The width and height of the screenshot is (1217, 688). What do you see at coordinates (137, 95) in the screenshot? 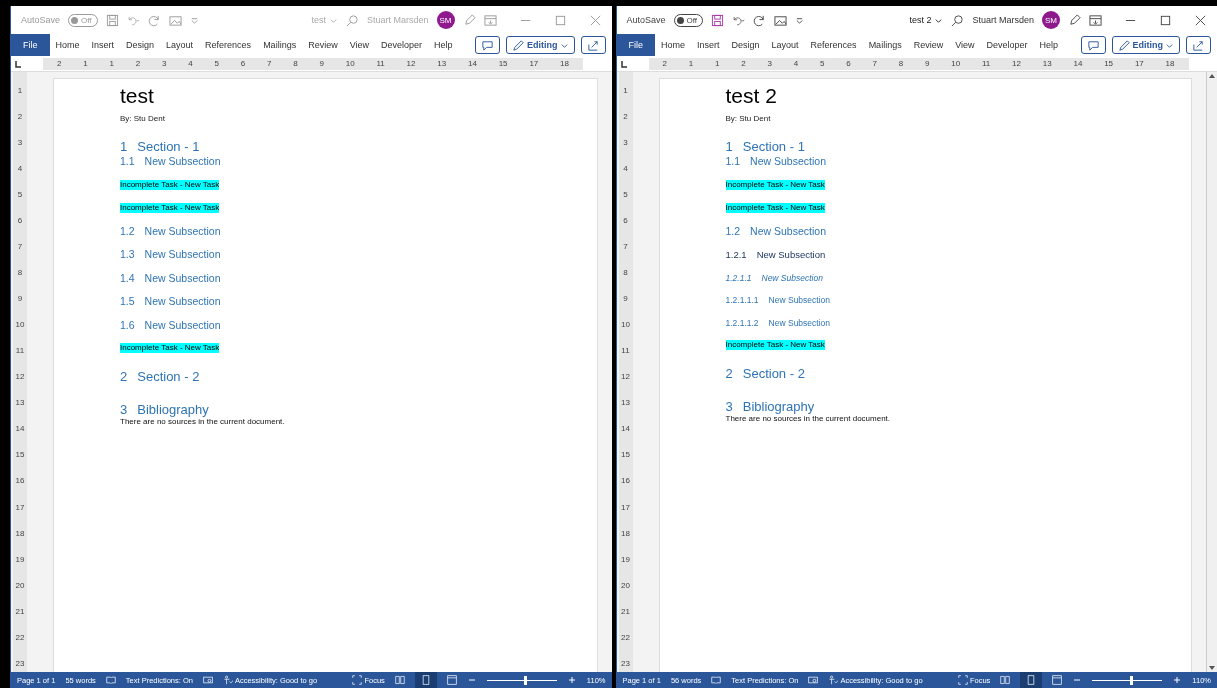
I see `document-title: test` at bounding box center [137, 95].